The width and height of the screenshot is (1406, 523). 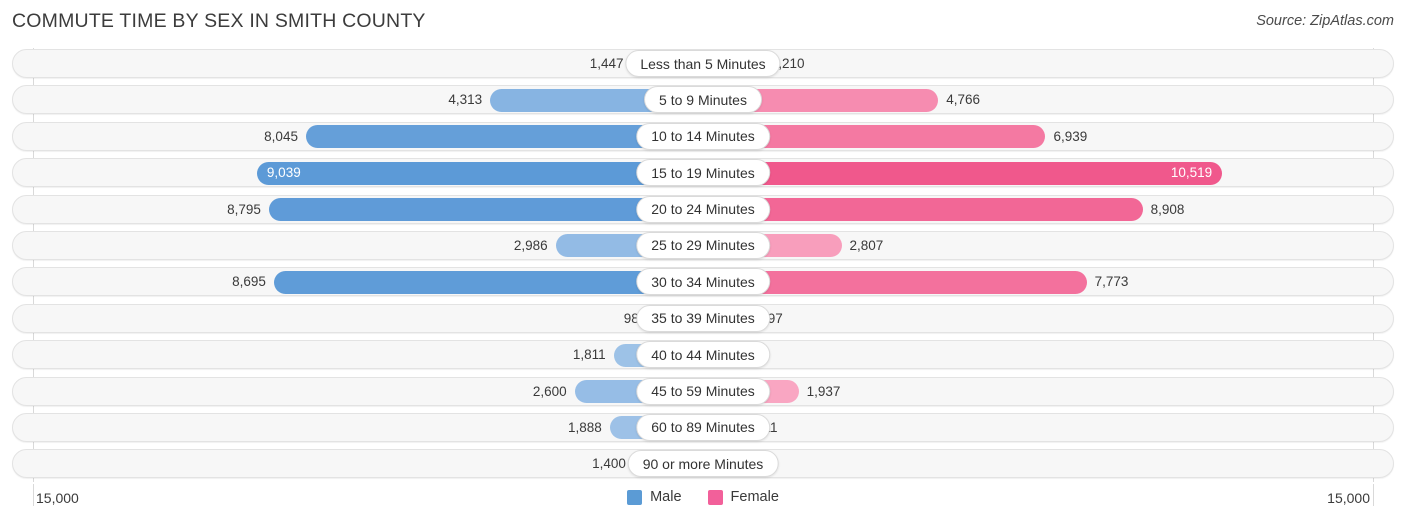 I want to click on bar-value-female: 2,807, so click(x=866, y=245).